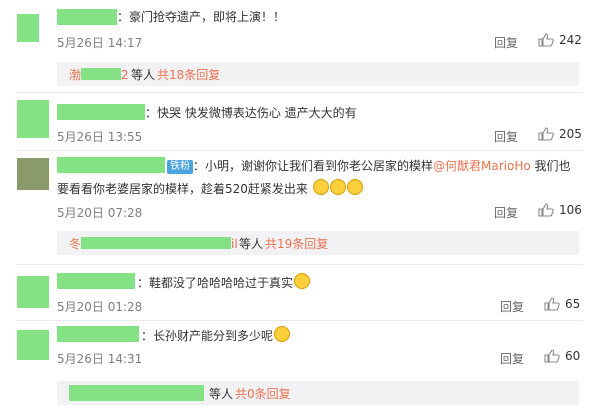 The image size is (599, 417). Describe the element at coordinates (318, 393) in the screenshot. I see `subreply-box: 等人 共0条回复` at that location.